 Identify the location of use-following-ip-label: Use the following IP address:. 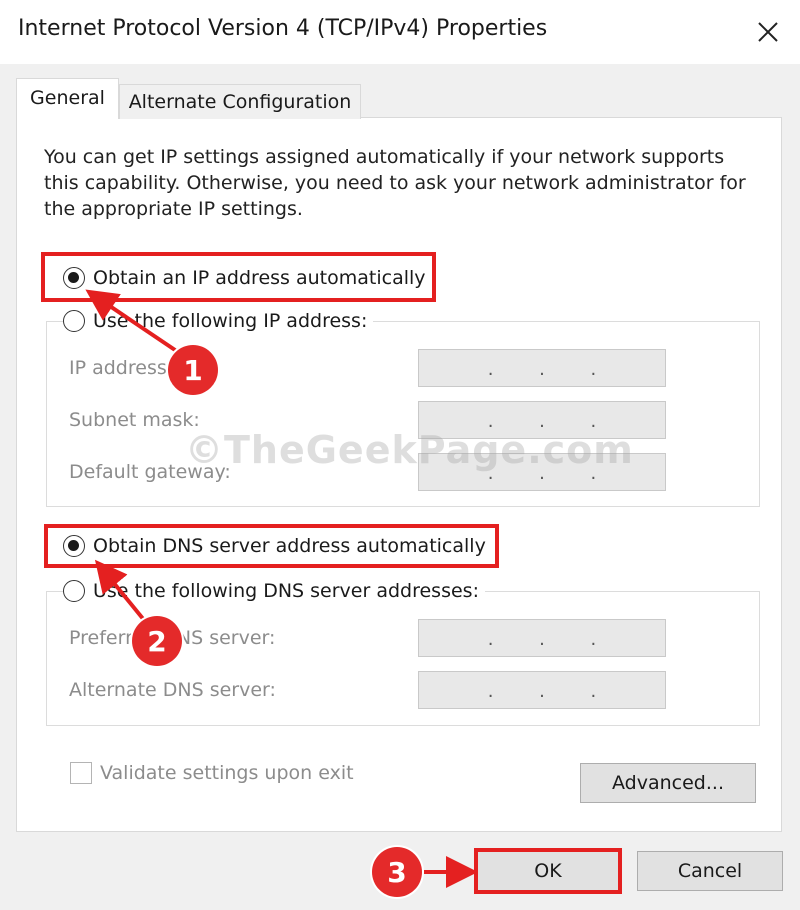
(230, 321).